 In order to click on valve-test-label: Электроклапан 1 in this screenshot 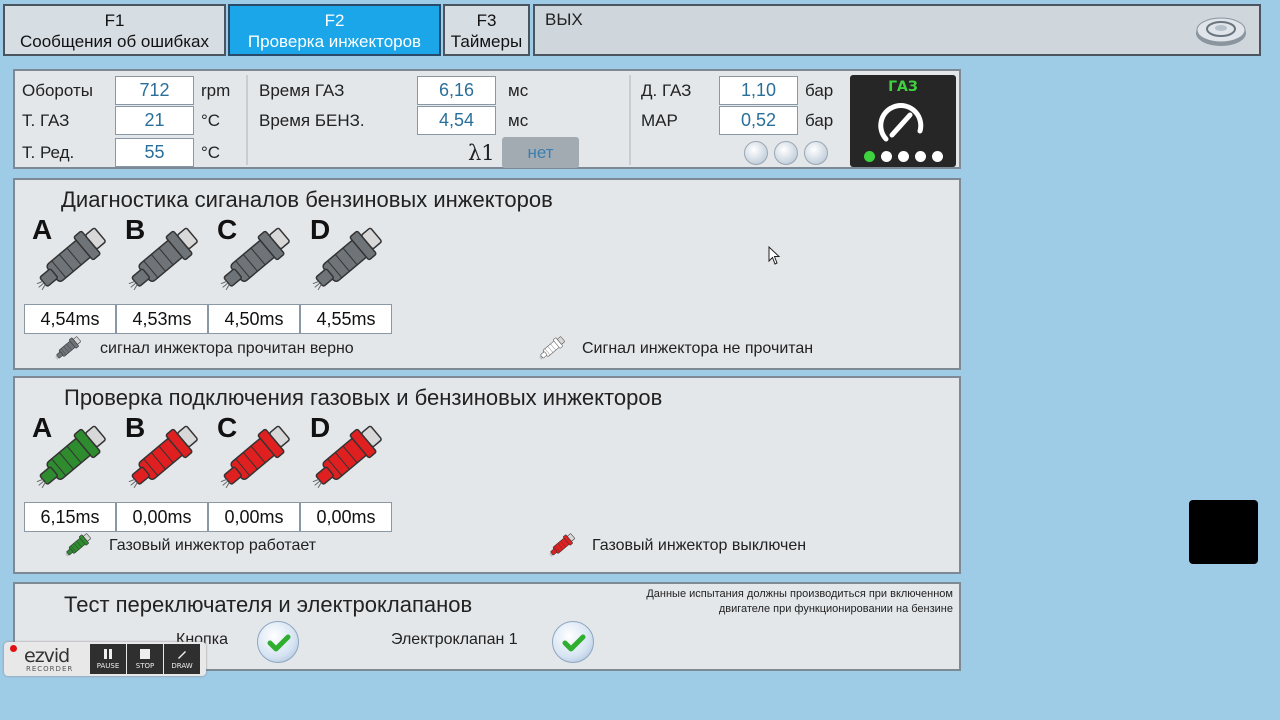, I will do `click(454, 639)`.